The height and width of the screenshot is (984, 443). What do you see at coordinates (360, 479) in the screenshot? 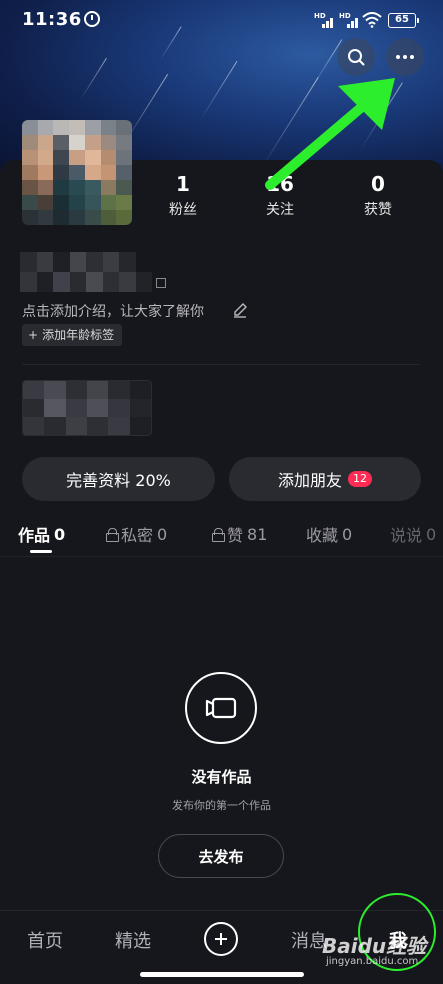
I see `notification-badge: 12` at bounding box center [360, 479].